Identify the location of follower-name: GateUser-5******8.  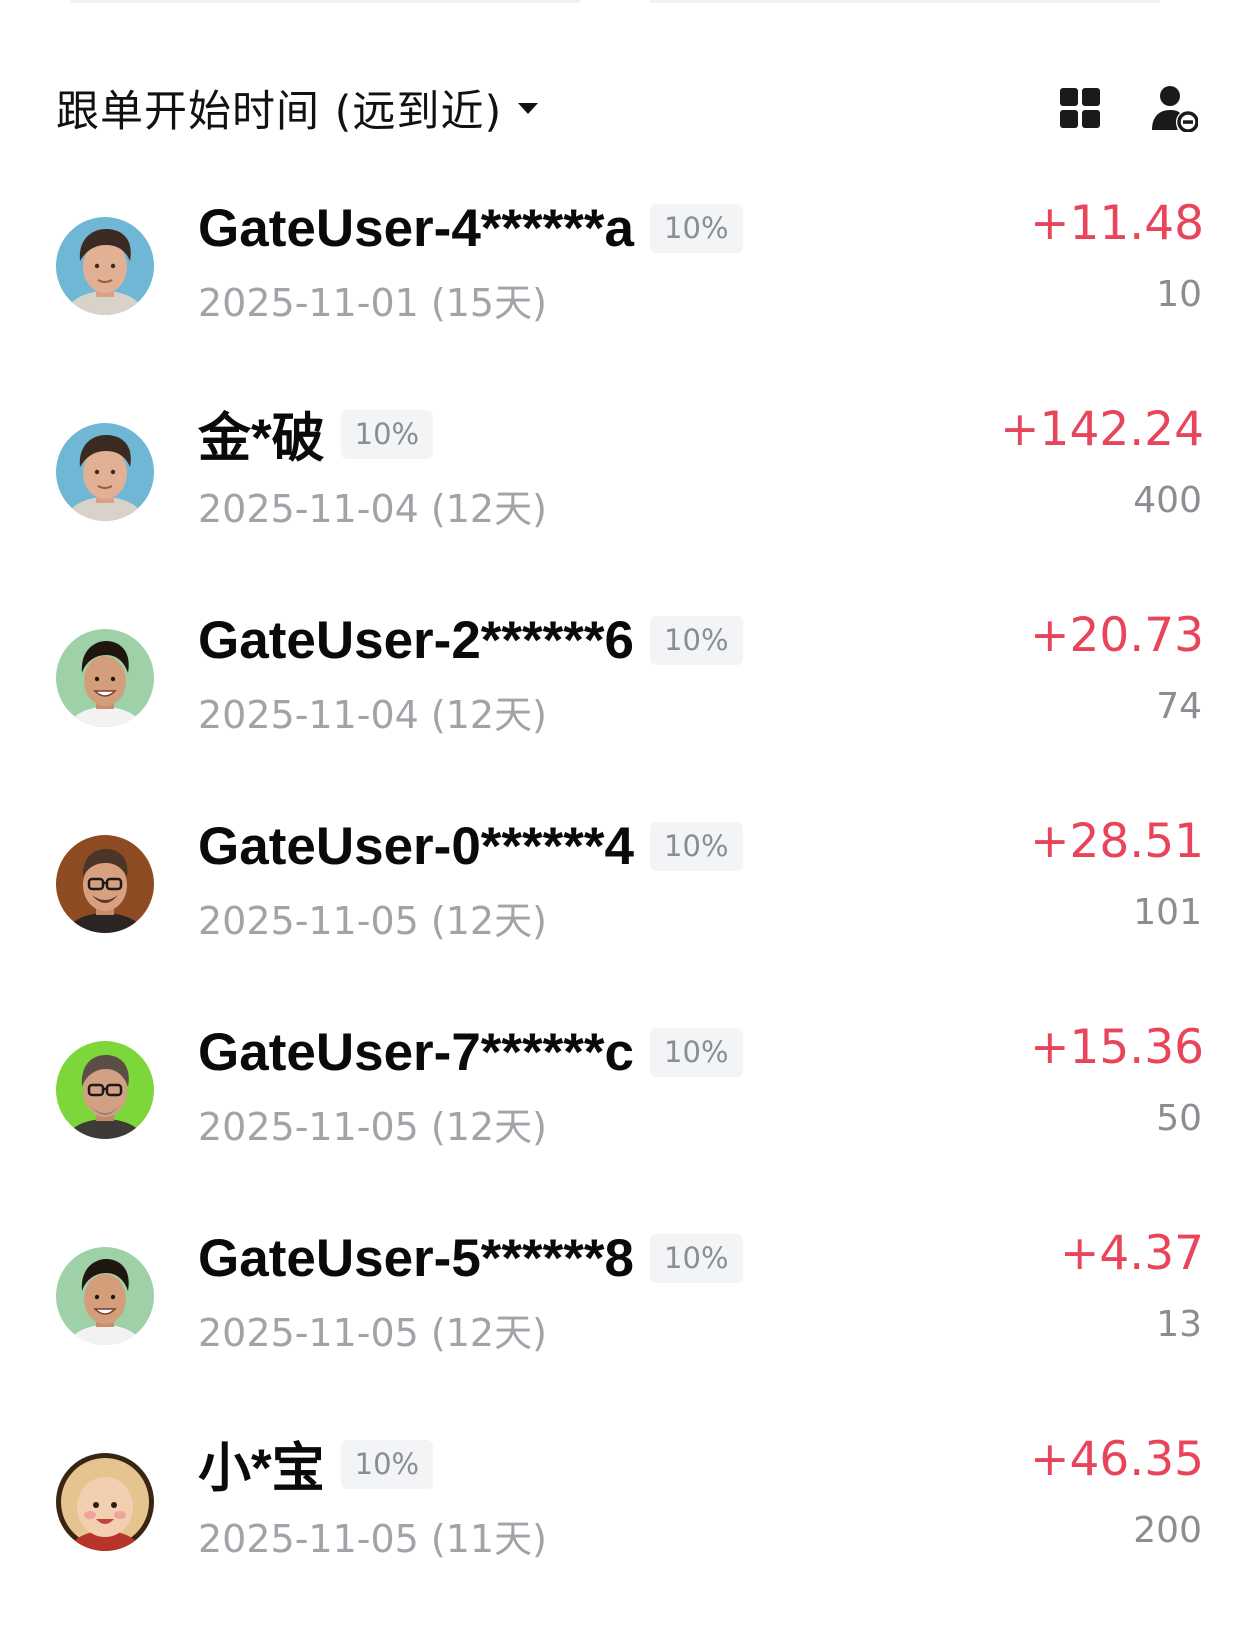
(416, 1258).